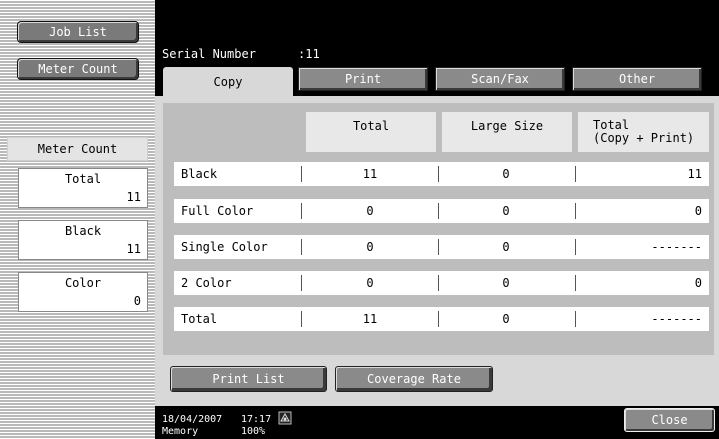  Describe the element at coordinates (669, 420) in the screenshot. I see `close-button: Close` at that location.